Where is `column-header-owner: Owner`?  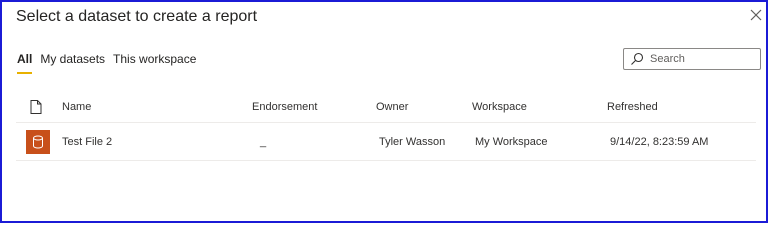
column-header-owner: Owner is located at coordinates (392, 107).